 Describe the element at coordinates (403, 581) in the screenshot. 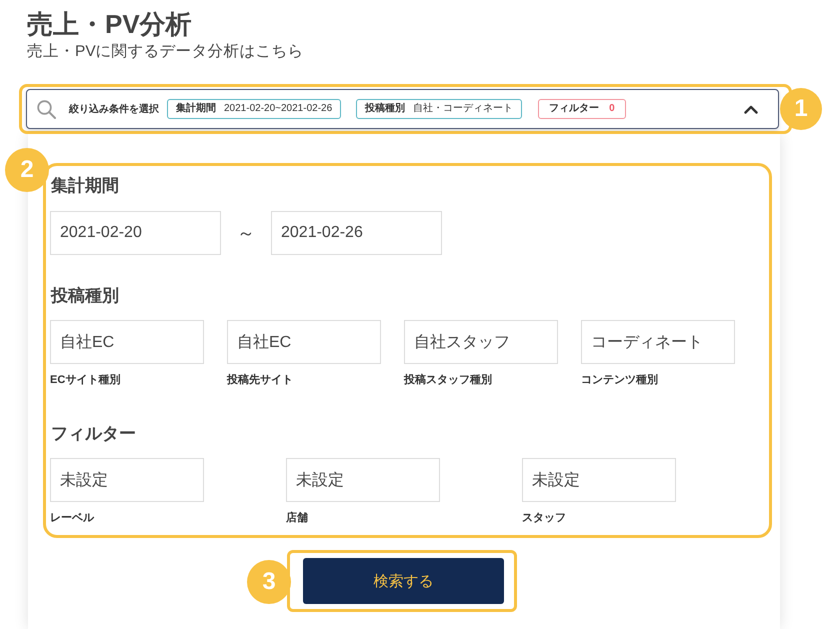

I see `search-button: 検索する` at that location.